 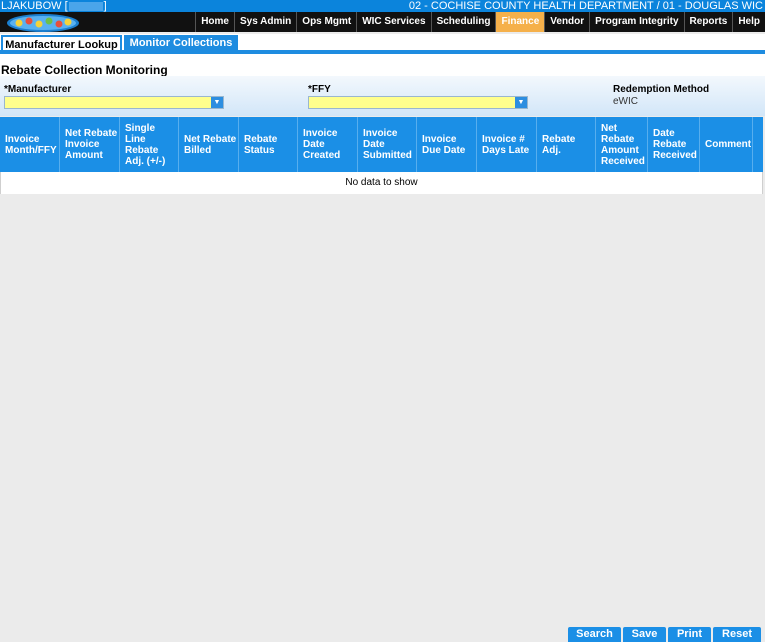 What do you see at coordinates (566, 144) in the screenshot?
I see `col-rebate-adj: Rebate Adj.` at bounding box center [566, 144].